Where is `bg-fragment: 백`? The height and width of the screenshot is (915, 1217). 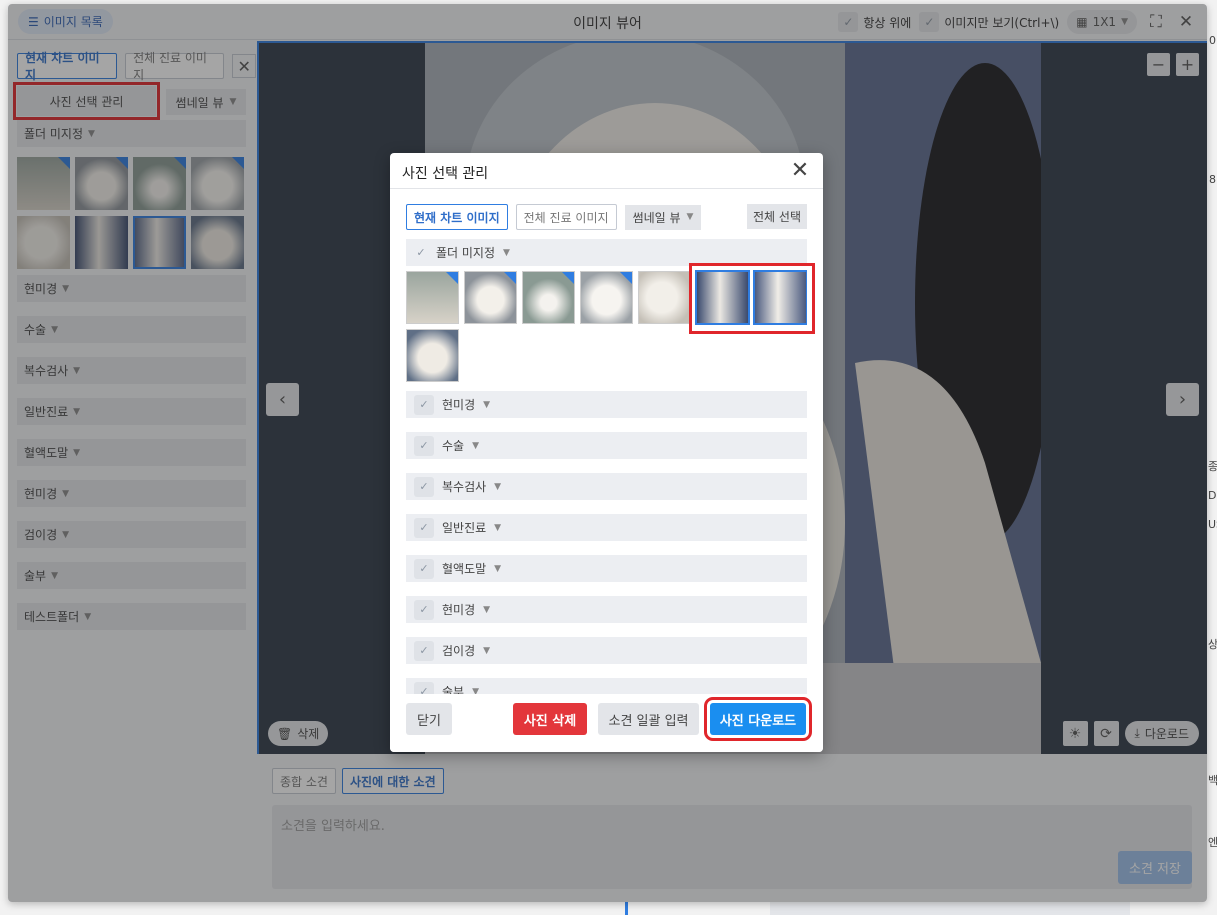 bg-fragment: 백 is located at coordinates (1212, 780).